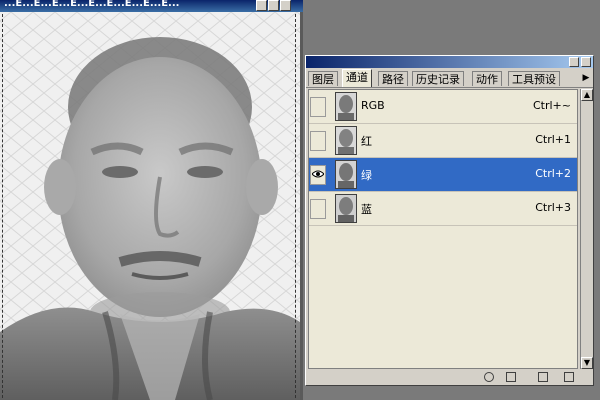  I want to click on tab-history: 历史记录, so click(438, 78).